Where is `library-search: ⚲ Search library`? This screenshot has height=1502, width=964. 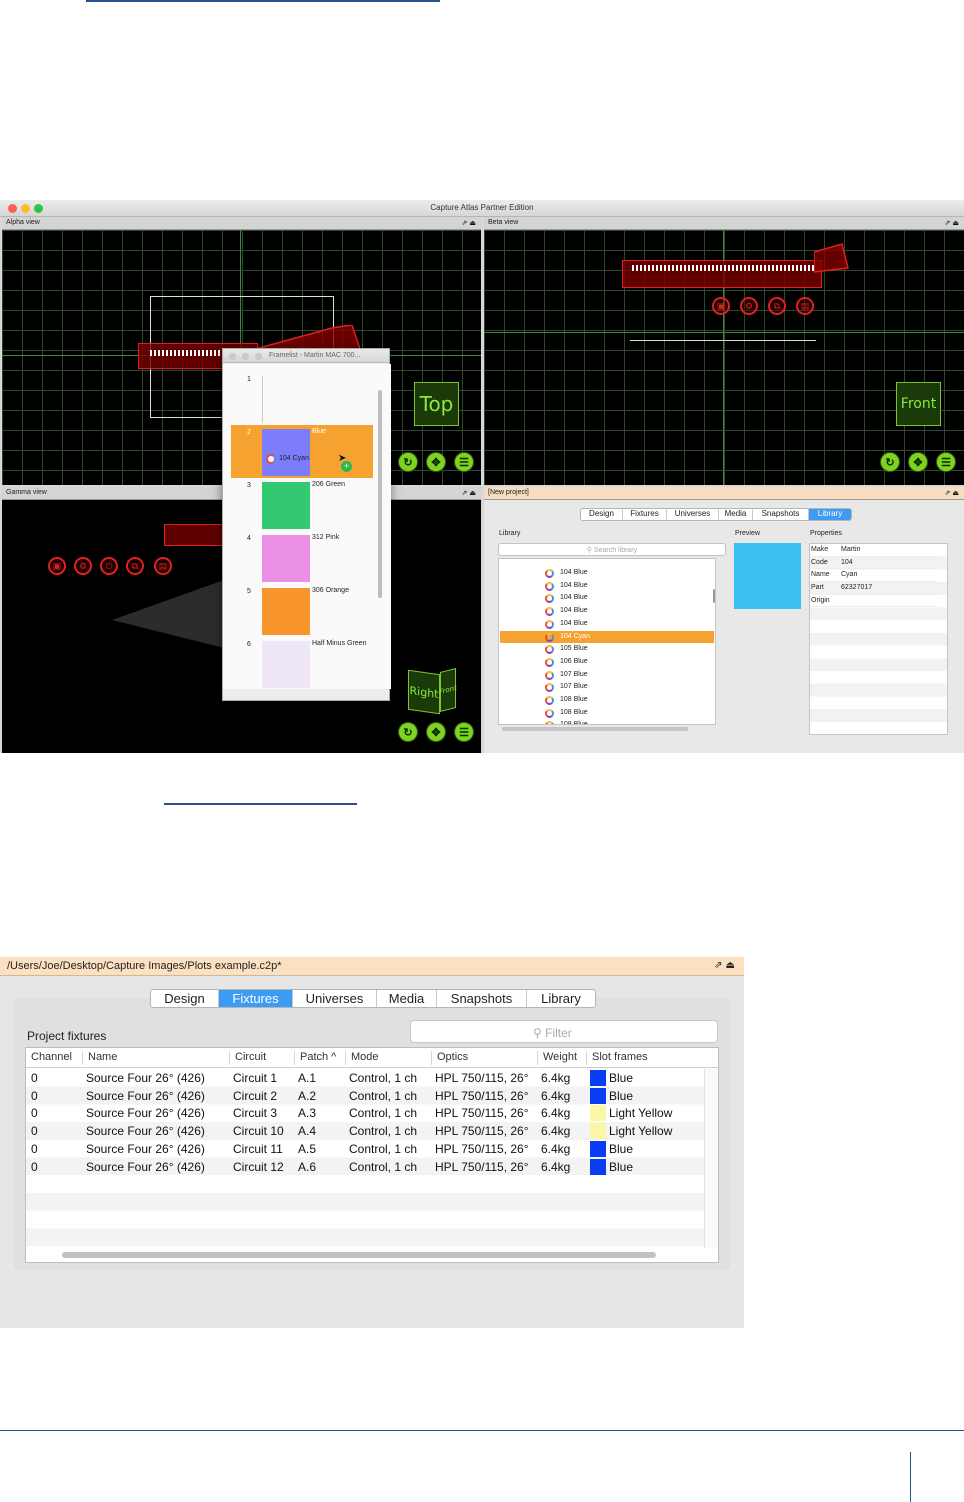
library-search: ⚲ Search library is located at coordinates (612, 549).